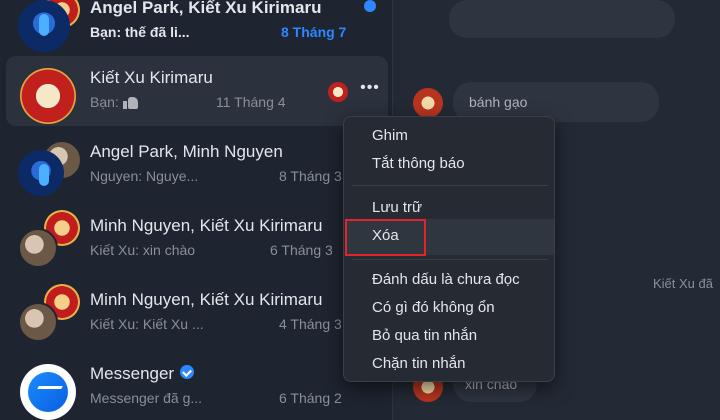 The width and height of the screenshot is (720, 420). Describe the element at coordinates (433, 307) in the screenshot. I see `menu-item-report: Có gì đó không ổn` at that location.